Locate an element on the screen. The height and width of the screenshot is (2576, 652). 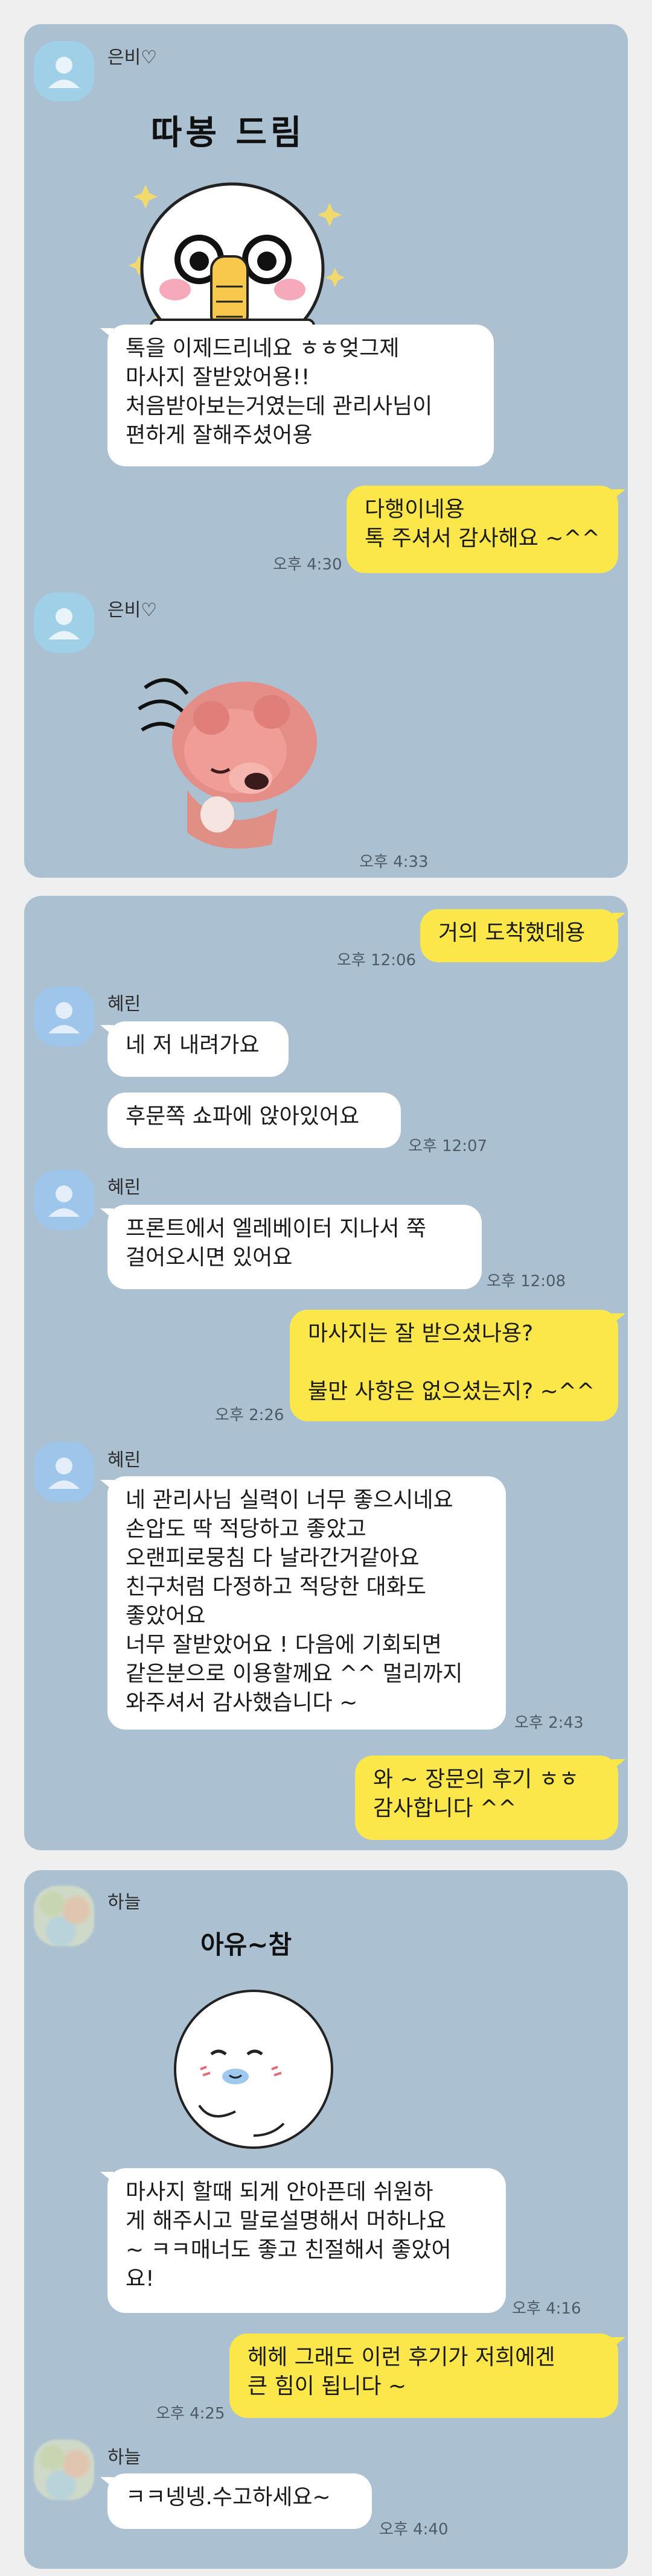
message-timestamp: 오후 12:06 is located at coordinates (377, 960).